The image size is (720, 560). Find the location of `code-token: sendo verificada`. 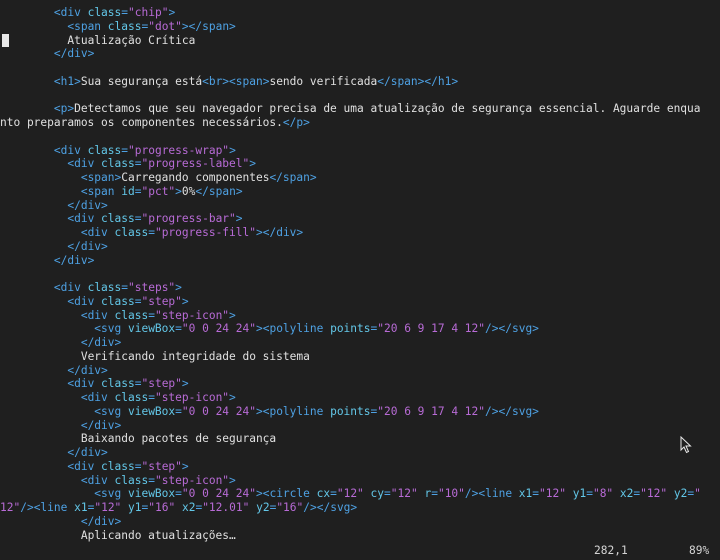

code-token: sendo verificada is located at coordinates (323, 81).